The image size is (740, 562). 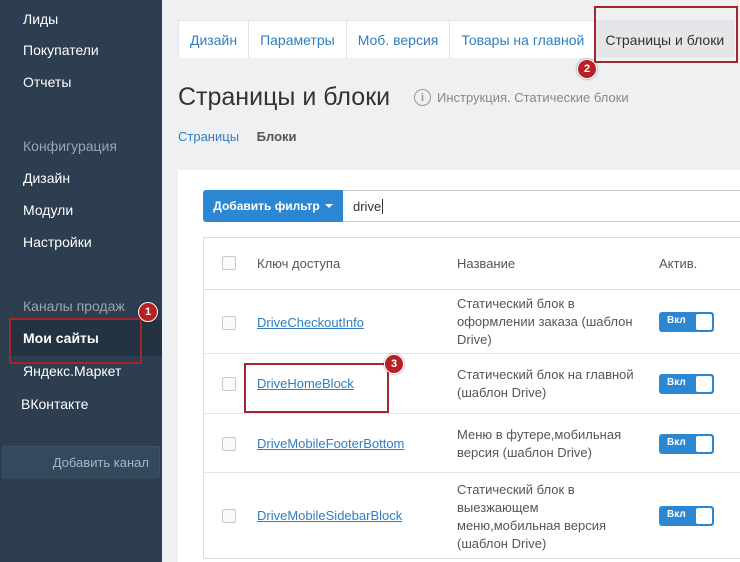 I want to click on text-cursor, so click(x=383, y=206).